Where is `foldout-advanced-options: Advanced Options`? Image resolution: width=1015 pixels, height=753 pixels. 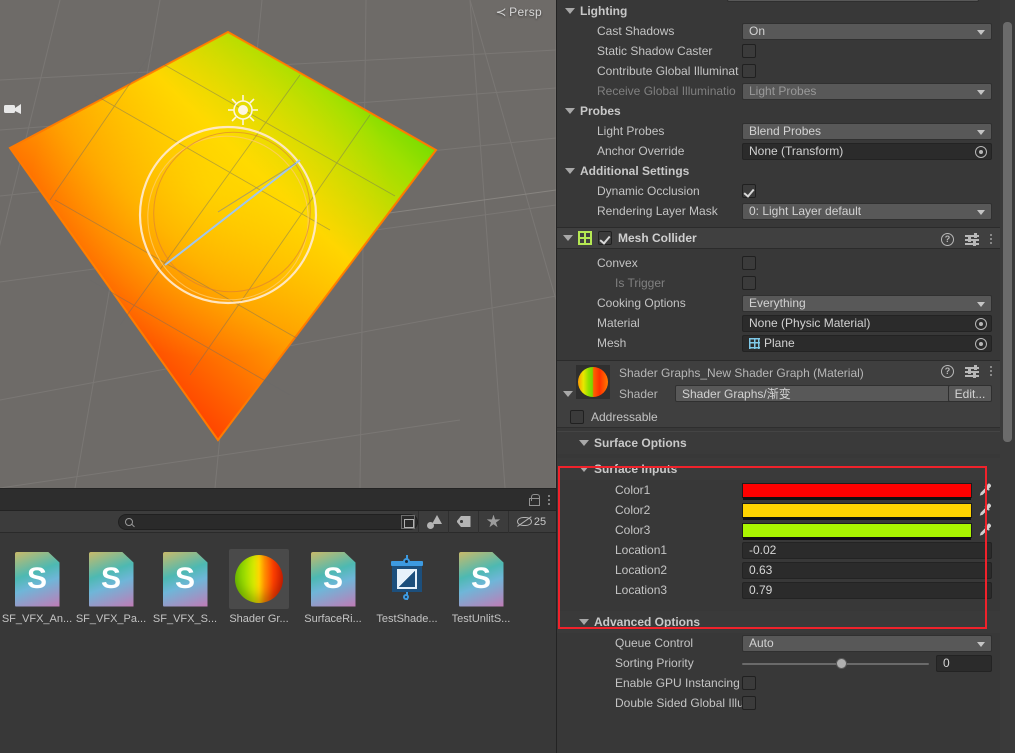 foldout-advanced-options: Advanced Options is located at coordinates (778, 622).